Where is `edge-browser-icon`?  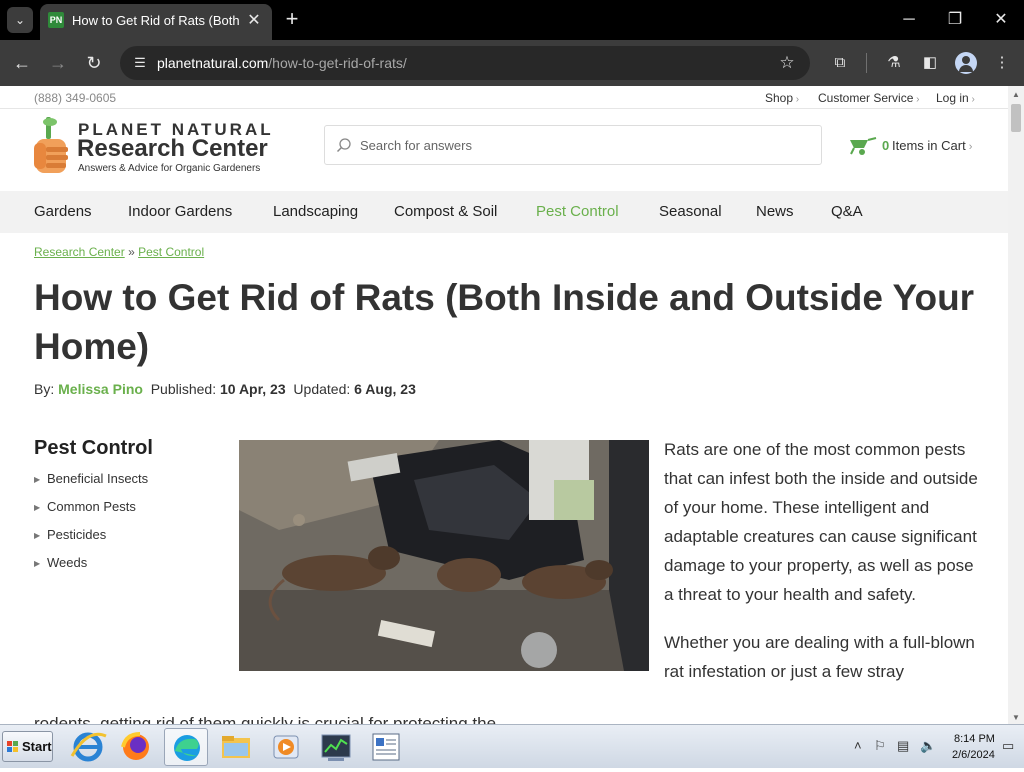
edge-browser-icon is located at coordinates (186, 747).